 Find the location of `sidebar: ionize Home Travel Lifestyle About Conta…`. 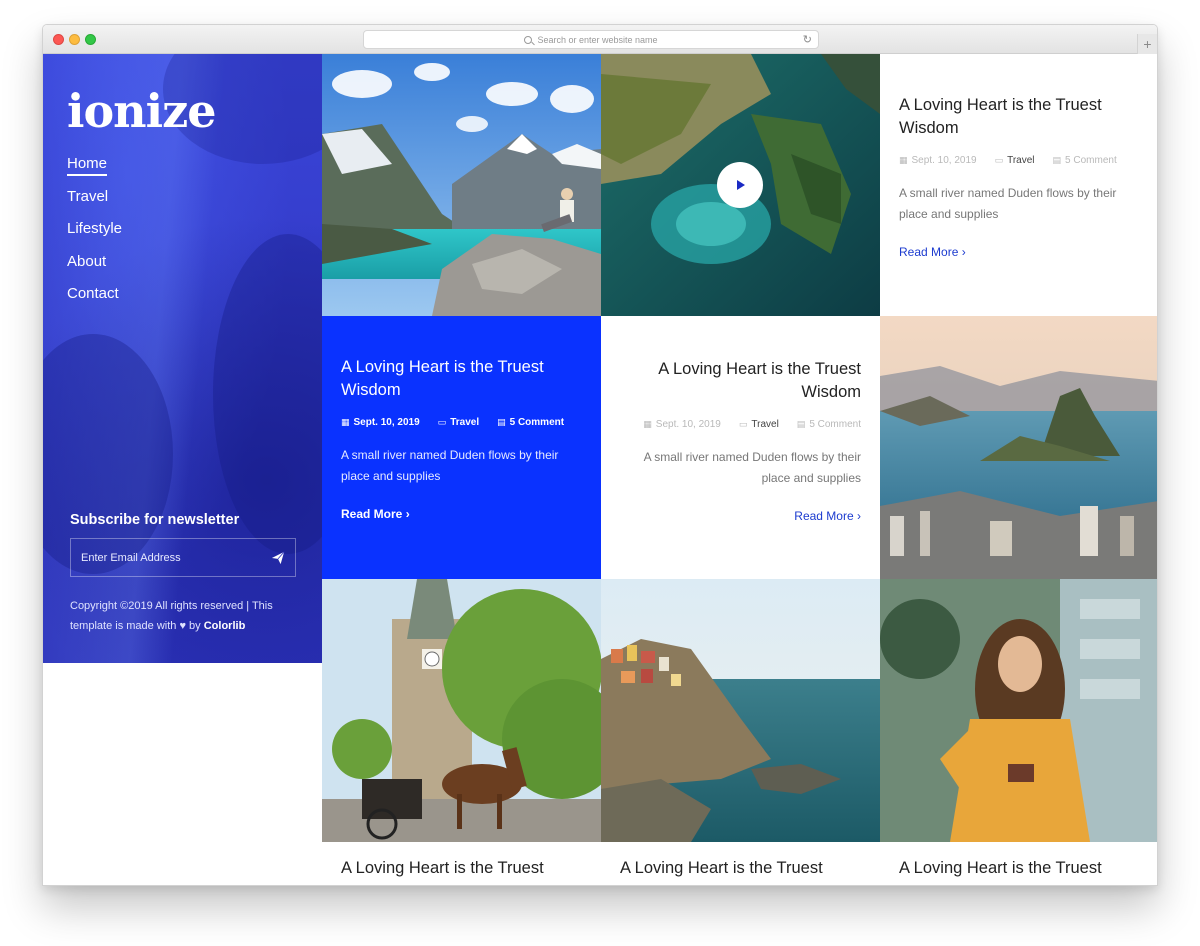

sidebar: ionize Home Travel Lifestyle About Conta… is located at coordinates (182, 358).